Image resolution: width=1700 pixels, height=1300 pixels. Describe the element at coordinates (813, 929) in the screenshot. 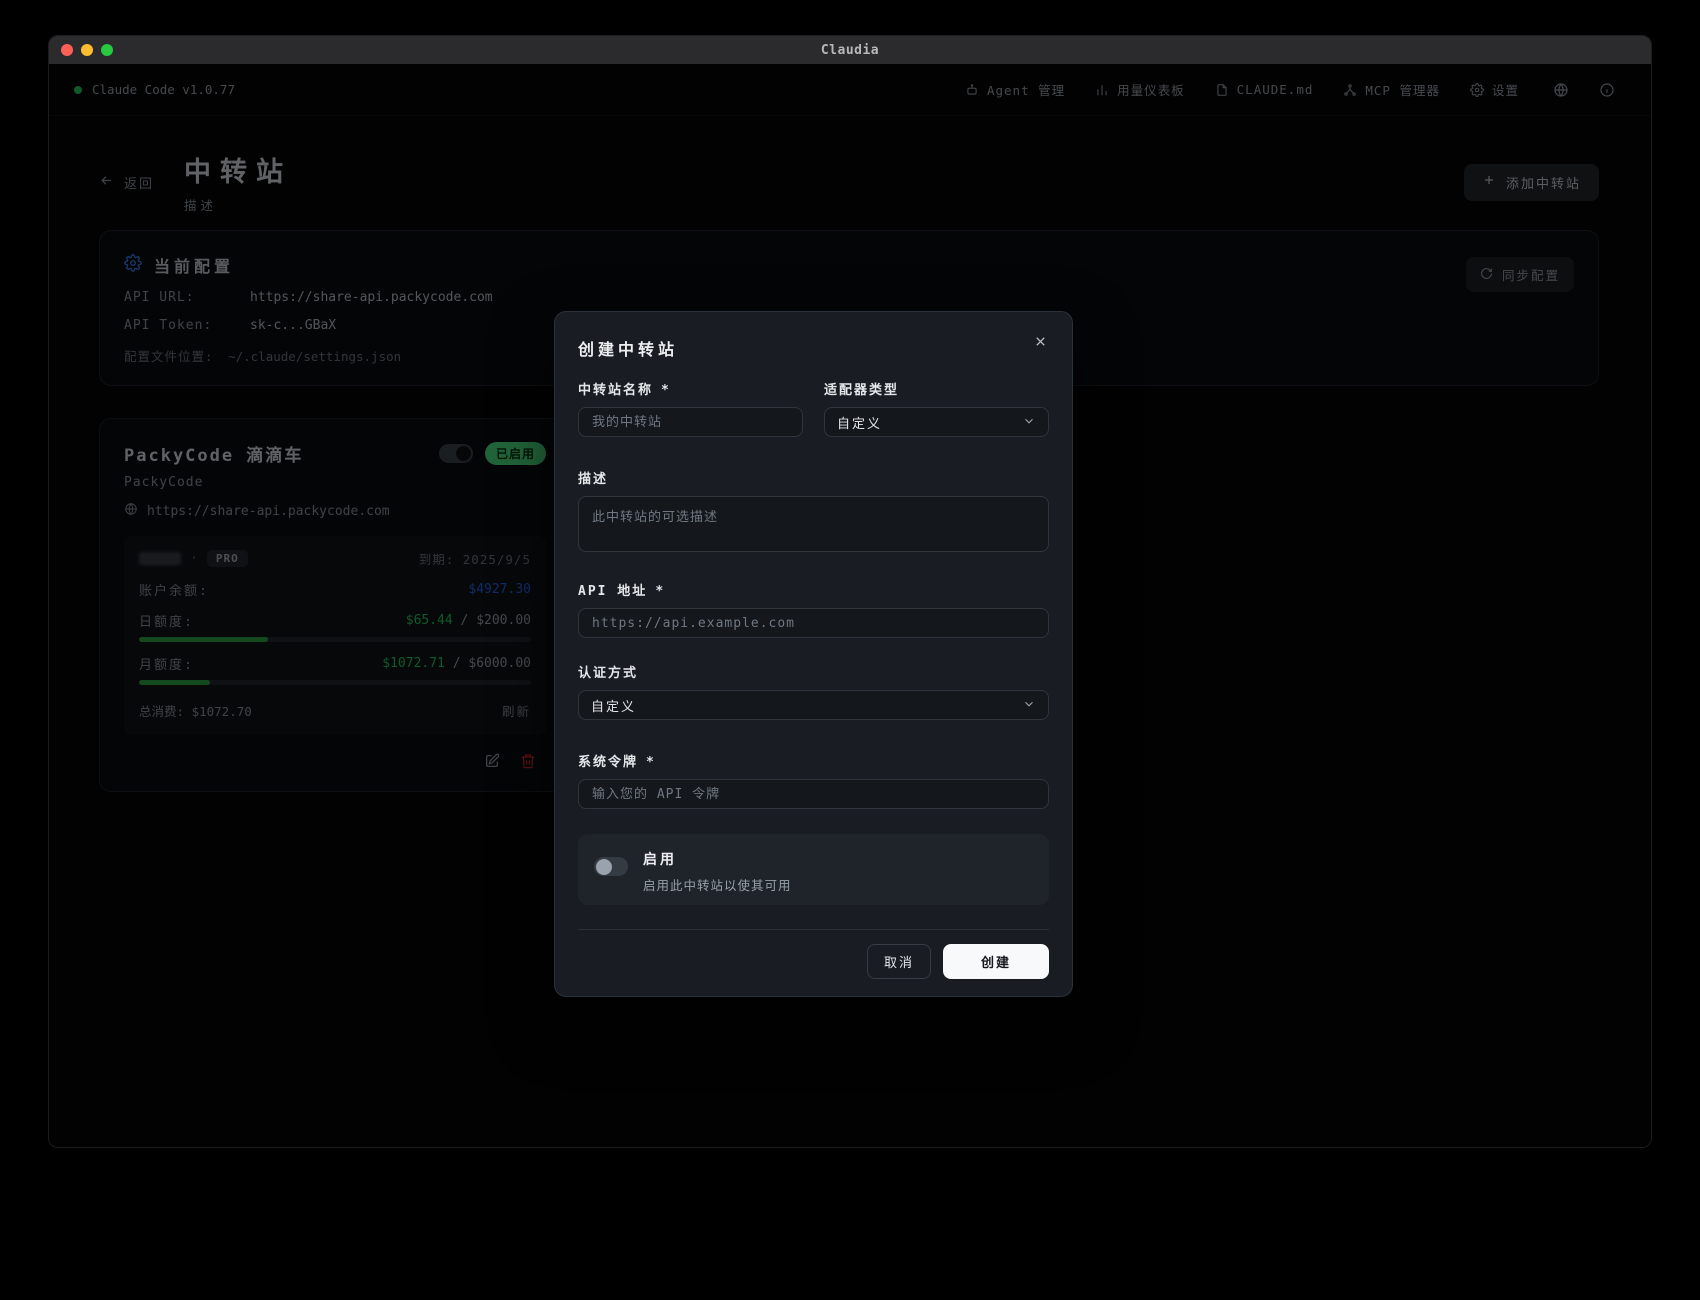

I see `modal-divider` at that location.